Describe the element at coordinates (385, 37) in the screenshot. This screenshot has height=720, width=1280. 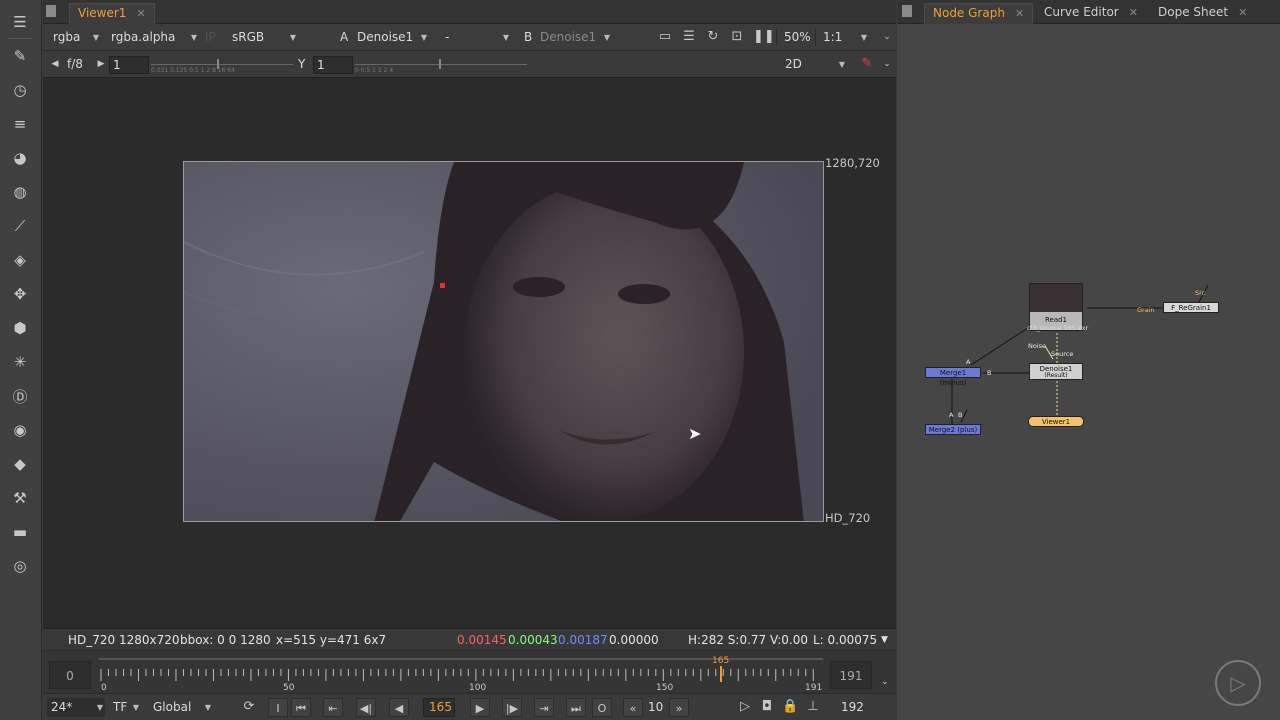
I see `a-input-value: Denoise1` at that location.